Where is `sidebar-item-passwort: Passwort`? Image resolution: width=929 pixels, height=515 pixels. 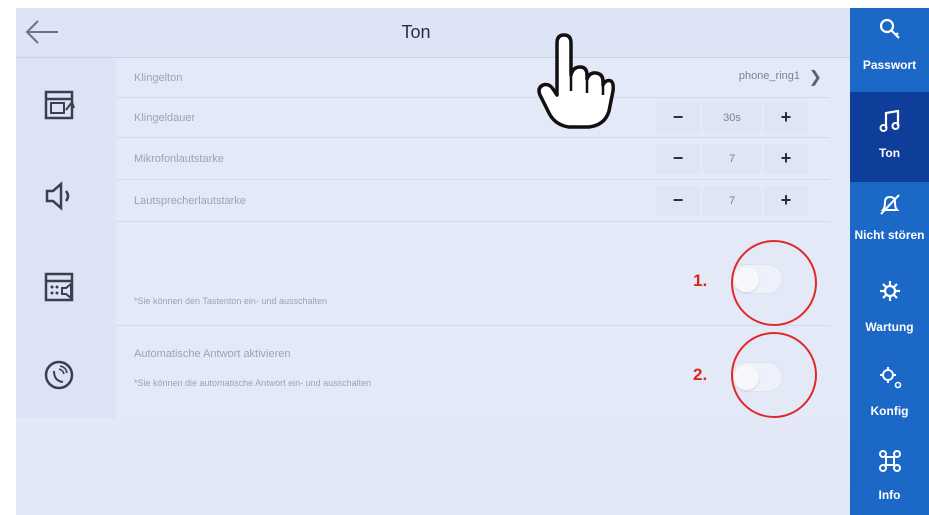 sidebar-item-passwort: Passwort is located at coordinates (889, 54).